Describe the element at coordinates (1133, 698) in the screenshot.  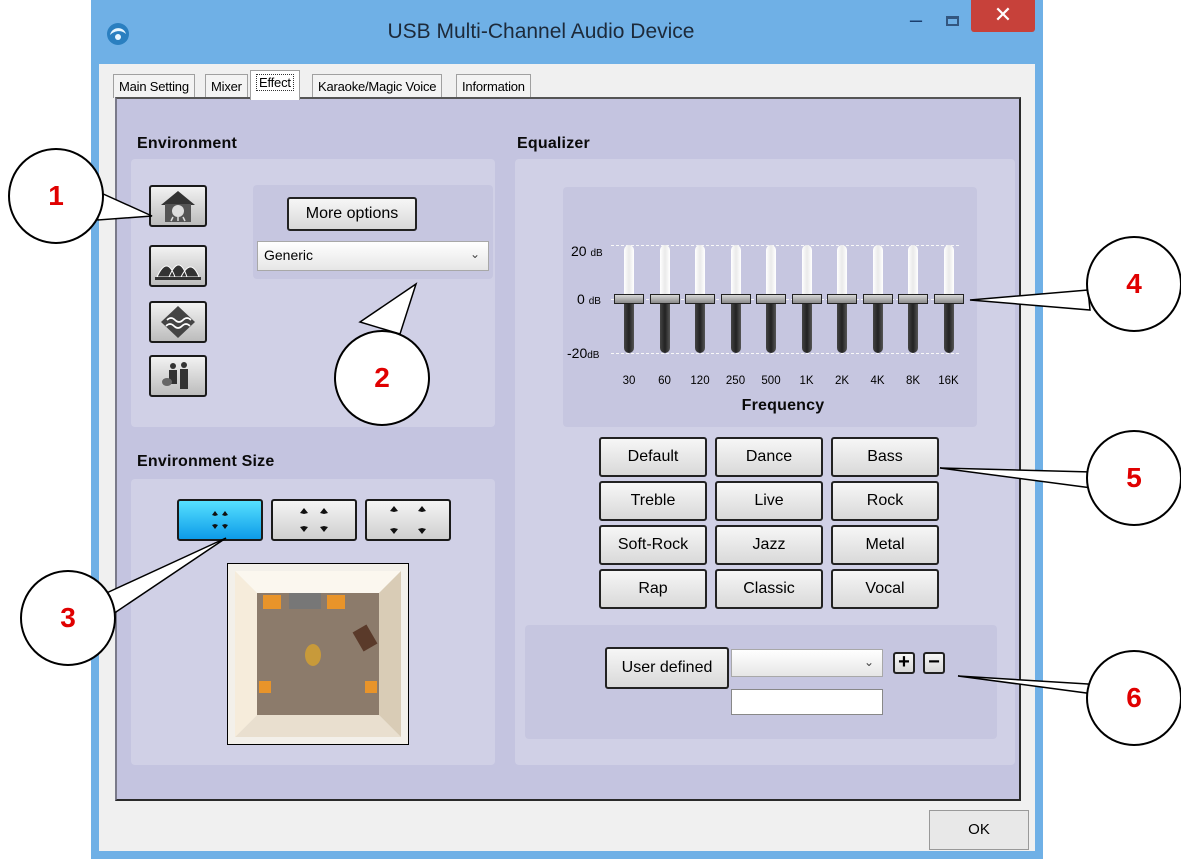
I see `callout-6: 6` at that location.